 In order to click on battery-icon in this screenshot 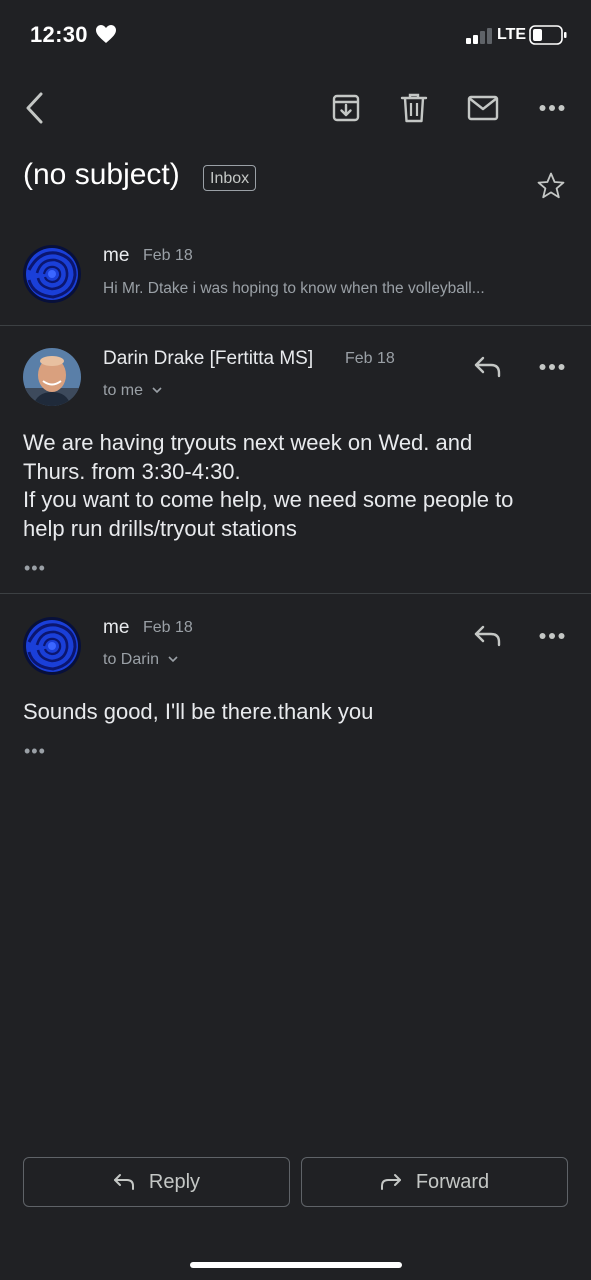, I will do `click(548, 35)`.